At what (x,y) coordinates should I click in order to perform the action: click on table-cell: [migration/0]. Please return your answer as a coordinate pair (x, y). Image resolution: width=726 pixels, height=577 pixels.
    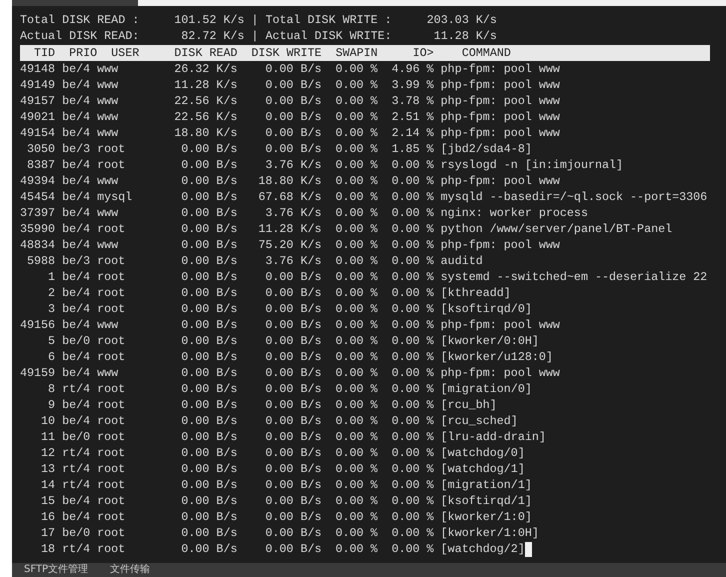
    Looking at the image, I should click on (486, 389).